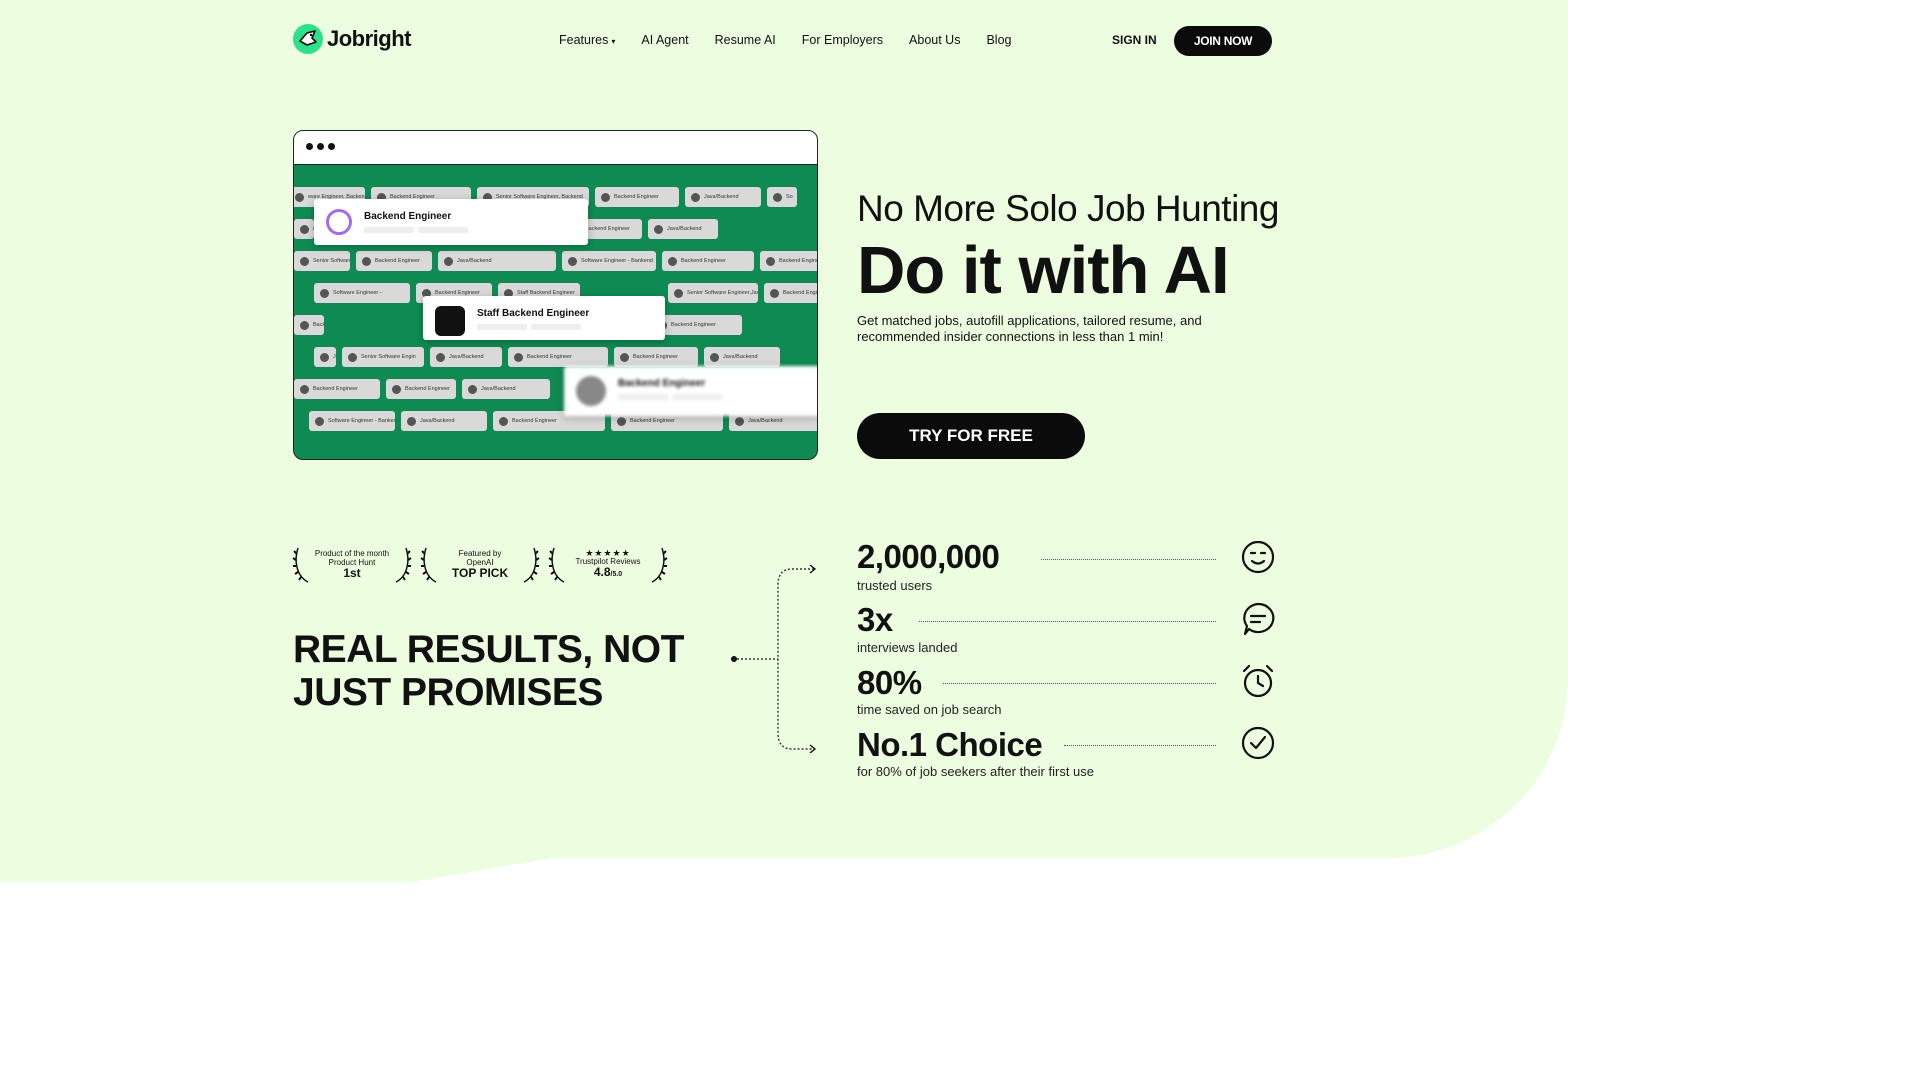 The width and height of the screenshot is (1920, 1080). What do you see at coordinates (206, 866) in the screenshot?
I see `page-background-tail` at bounding box center [206, 866].